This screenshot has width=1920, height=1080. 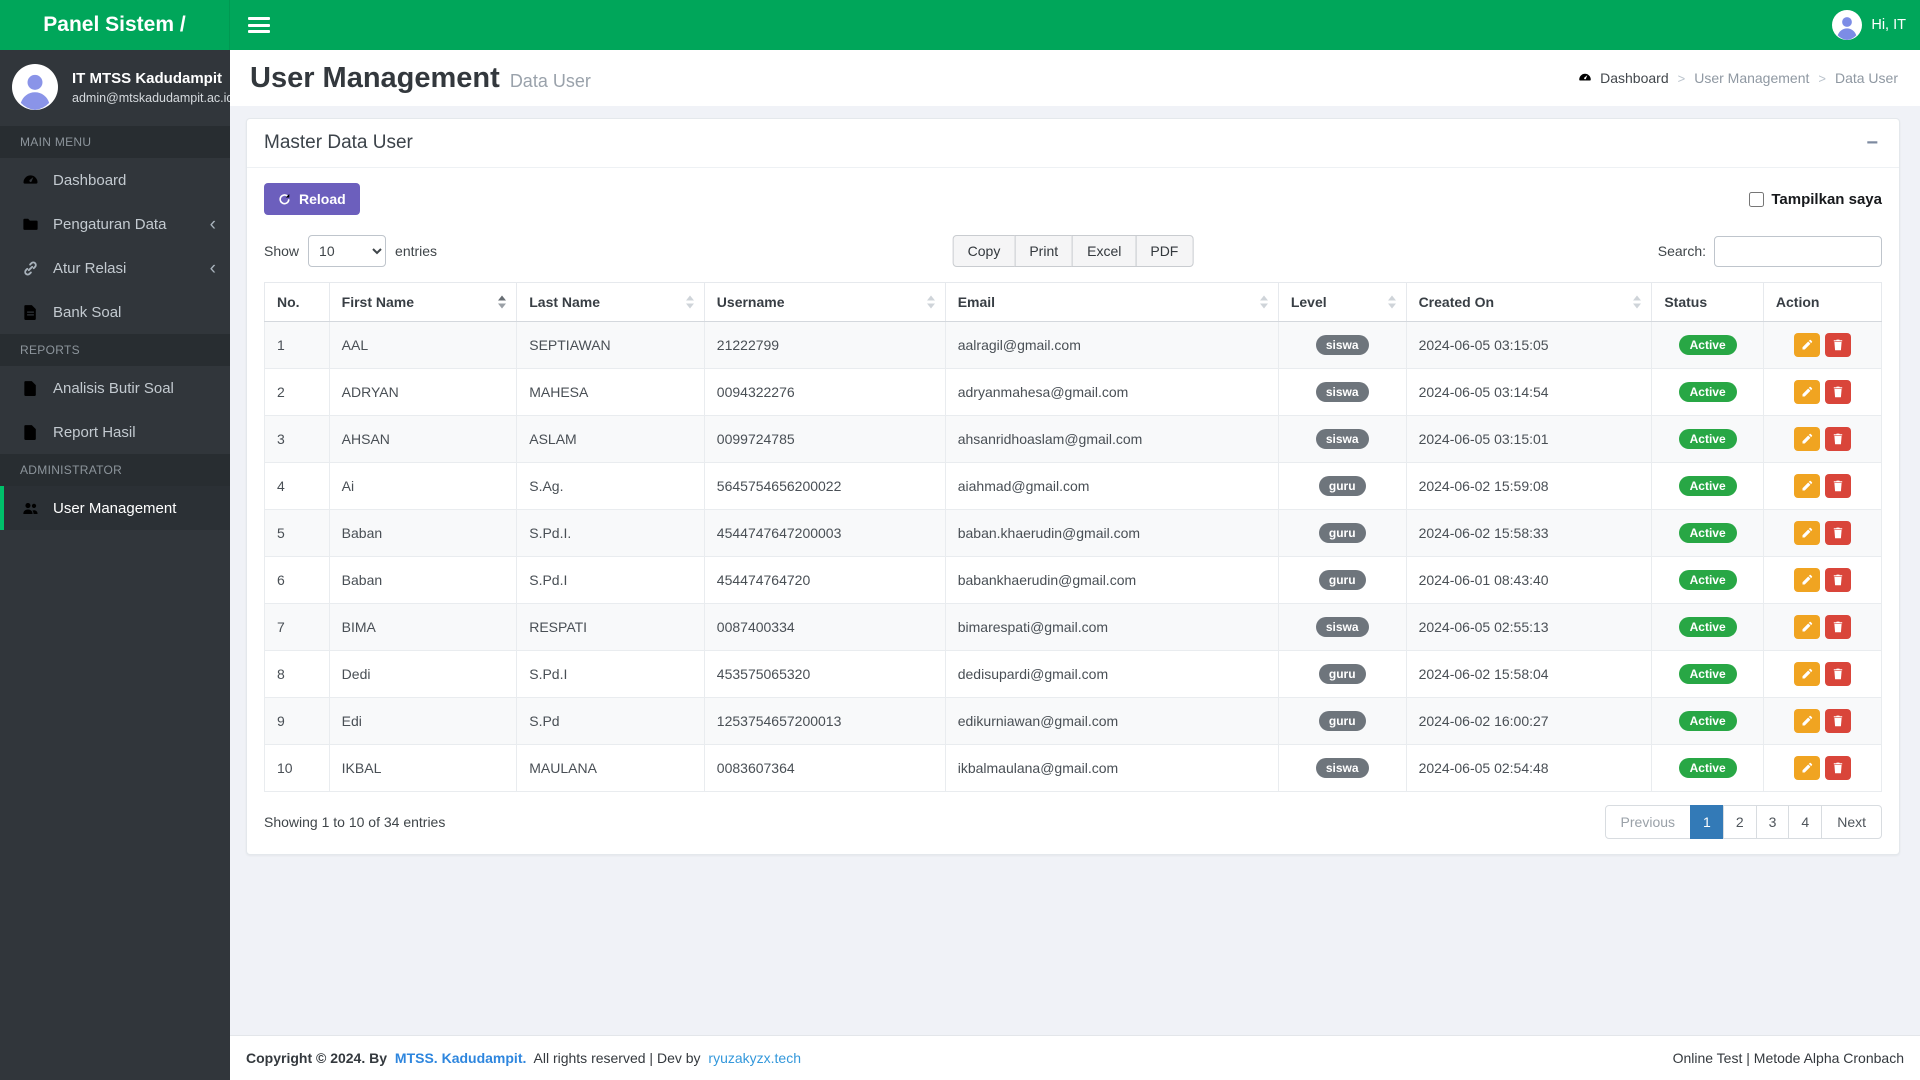 I want to click on copy-button: Copy, so click(x=984, y=251).